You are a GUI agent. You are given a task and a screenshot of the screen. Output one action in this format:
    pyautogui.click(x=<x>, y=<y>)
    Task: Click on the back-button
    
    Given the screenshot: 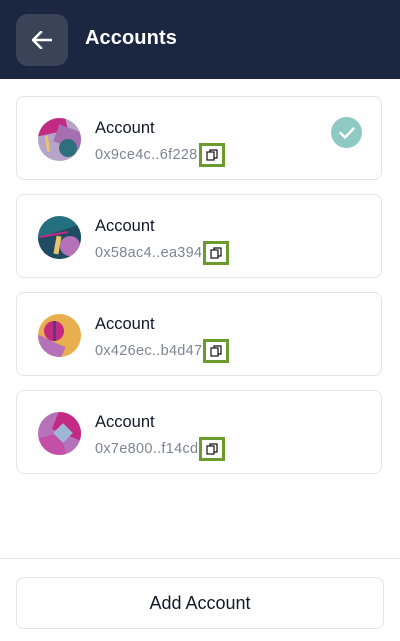 What is the action you would take?
    pyautogui.click(x=42, y=40)
    